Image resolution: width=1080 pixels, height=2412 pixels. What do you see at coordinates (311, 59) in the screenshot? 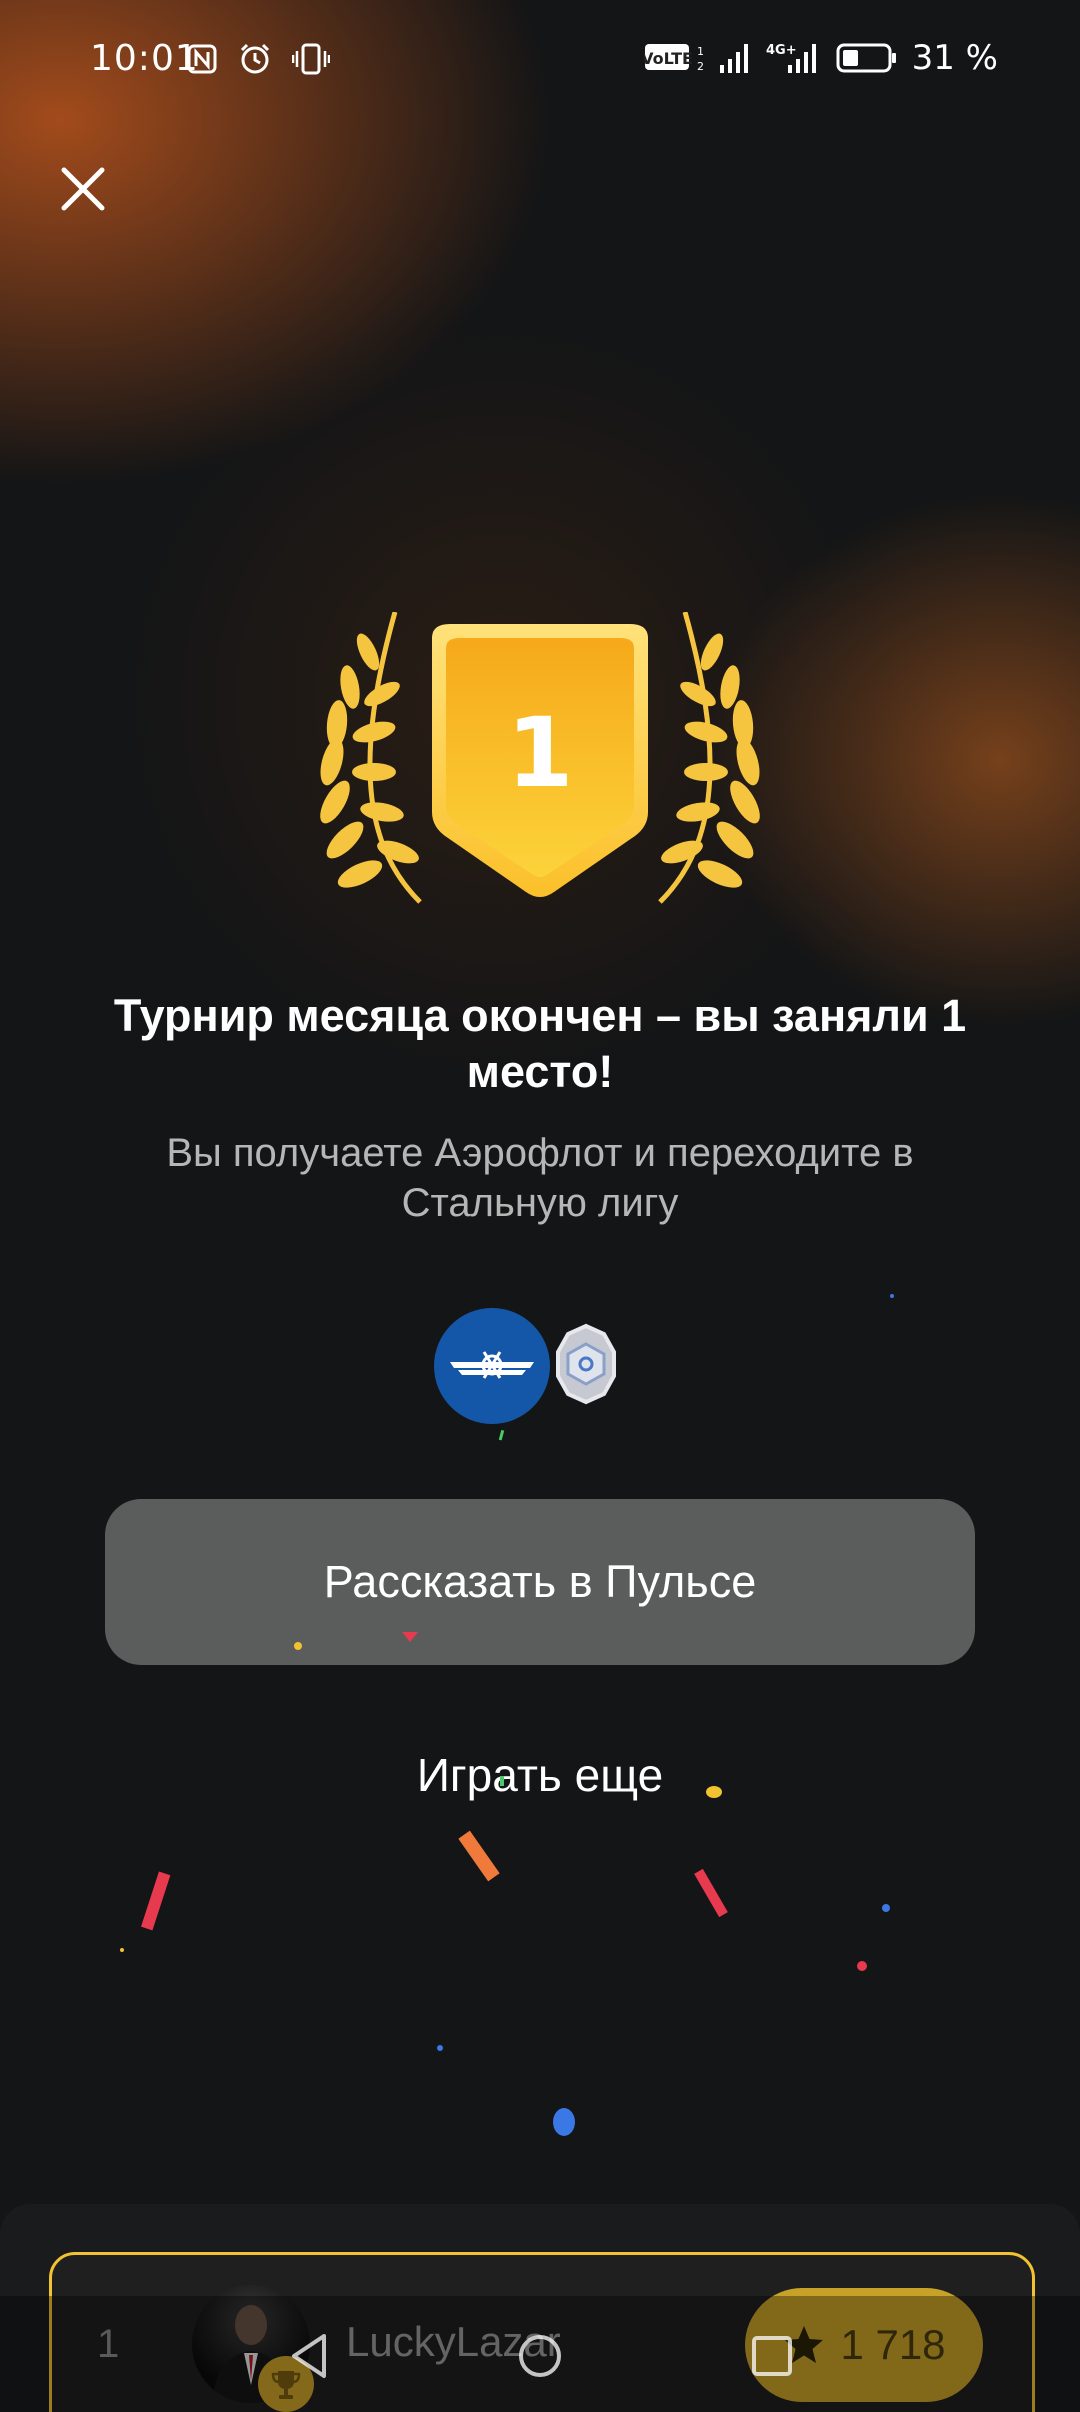
I see `vibrate-icon` at bounding box center [311, 59].